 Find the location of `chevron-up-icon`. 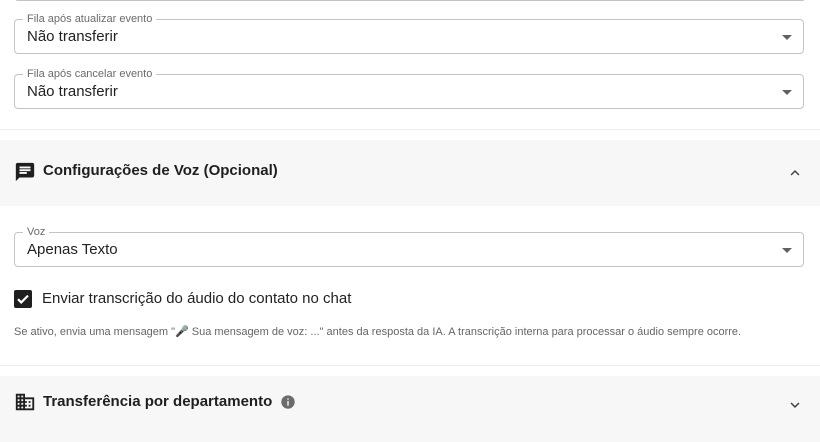

chevron-up-icon is located at coordinates (795, 173).